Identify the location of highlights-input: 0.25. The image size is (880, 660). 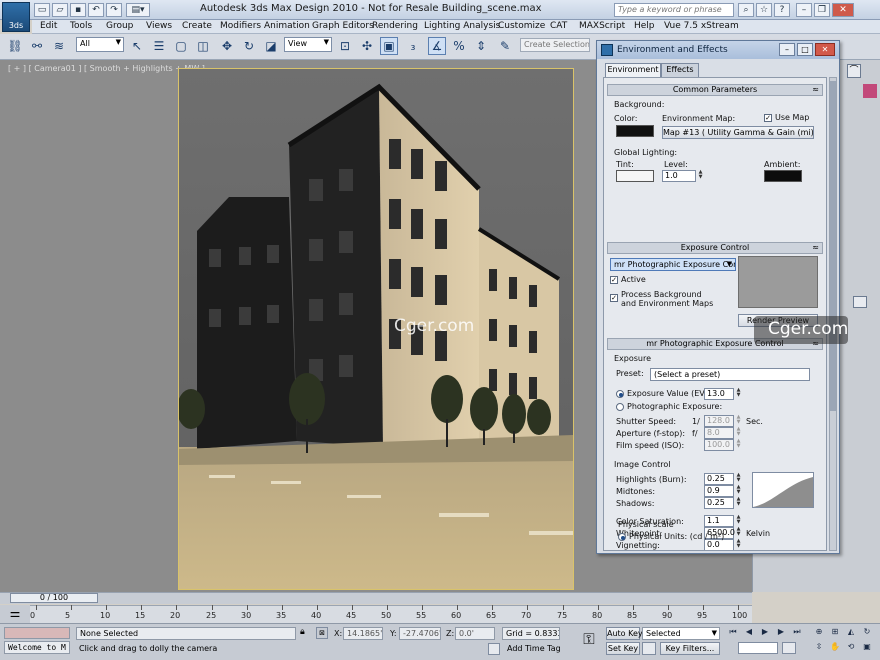
(719, 479).